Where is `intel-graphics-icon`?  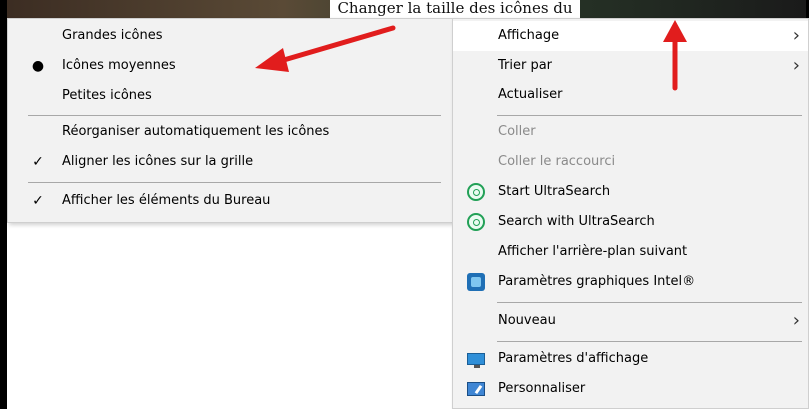 intel-graphics-icon is located at coordinates (476, 282).